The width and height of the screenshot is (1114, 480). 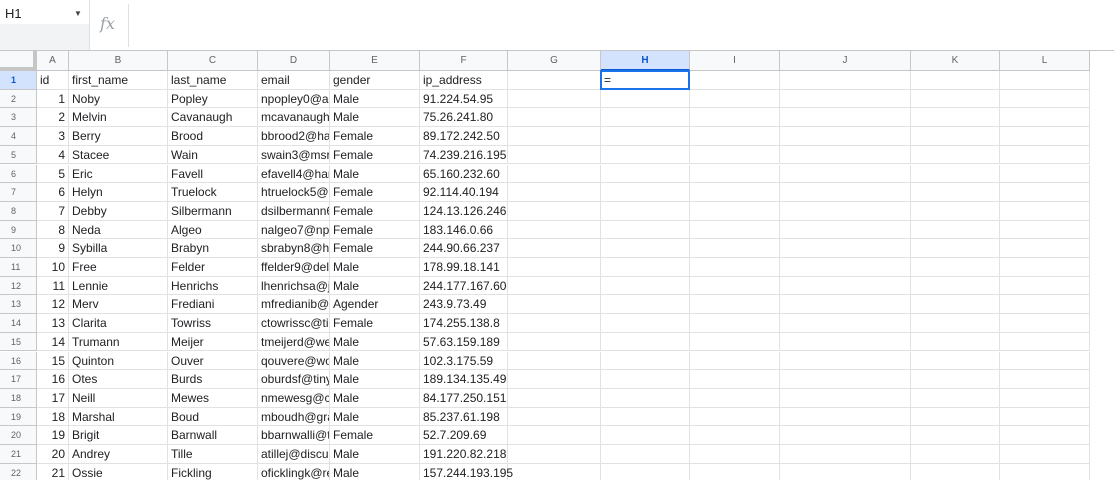 I want to click on cell-g3, so click(x=554, y=118).